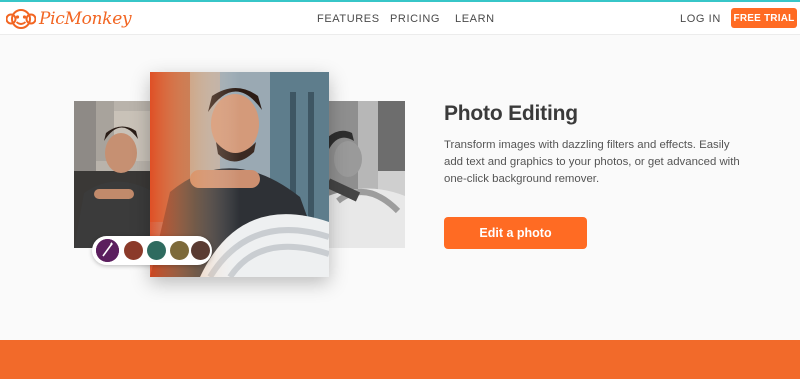 This screenshot has width=800, height=379. Describe the element at coordinates (515, 233) in the screenshot. I see `edit-photo-button: Edit a photo` at that location.